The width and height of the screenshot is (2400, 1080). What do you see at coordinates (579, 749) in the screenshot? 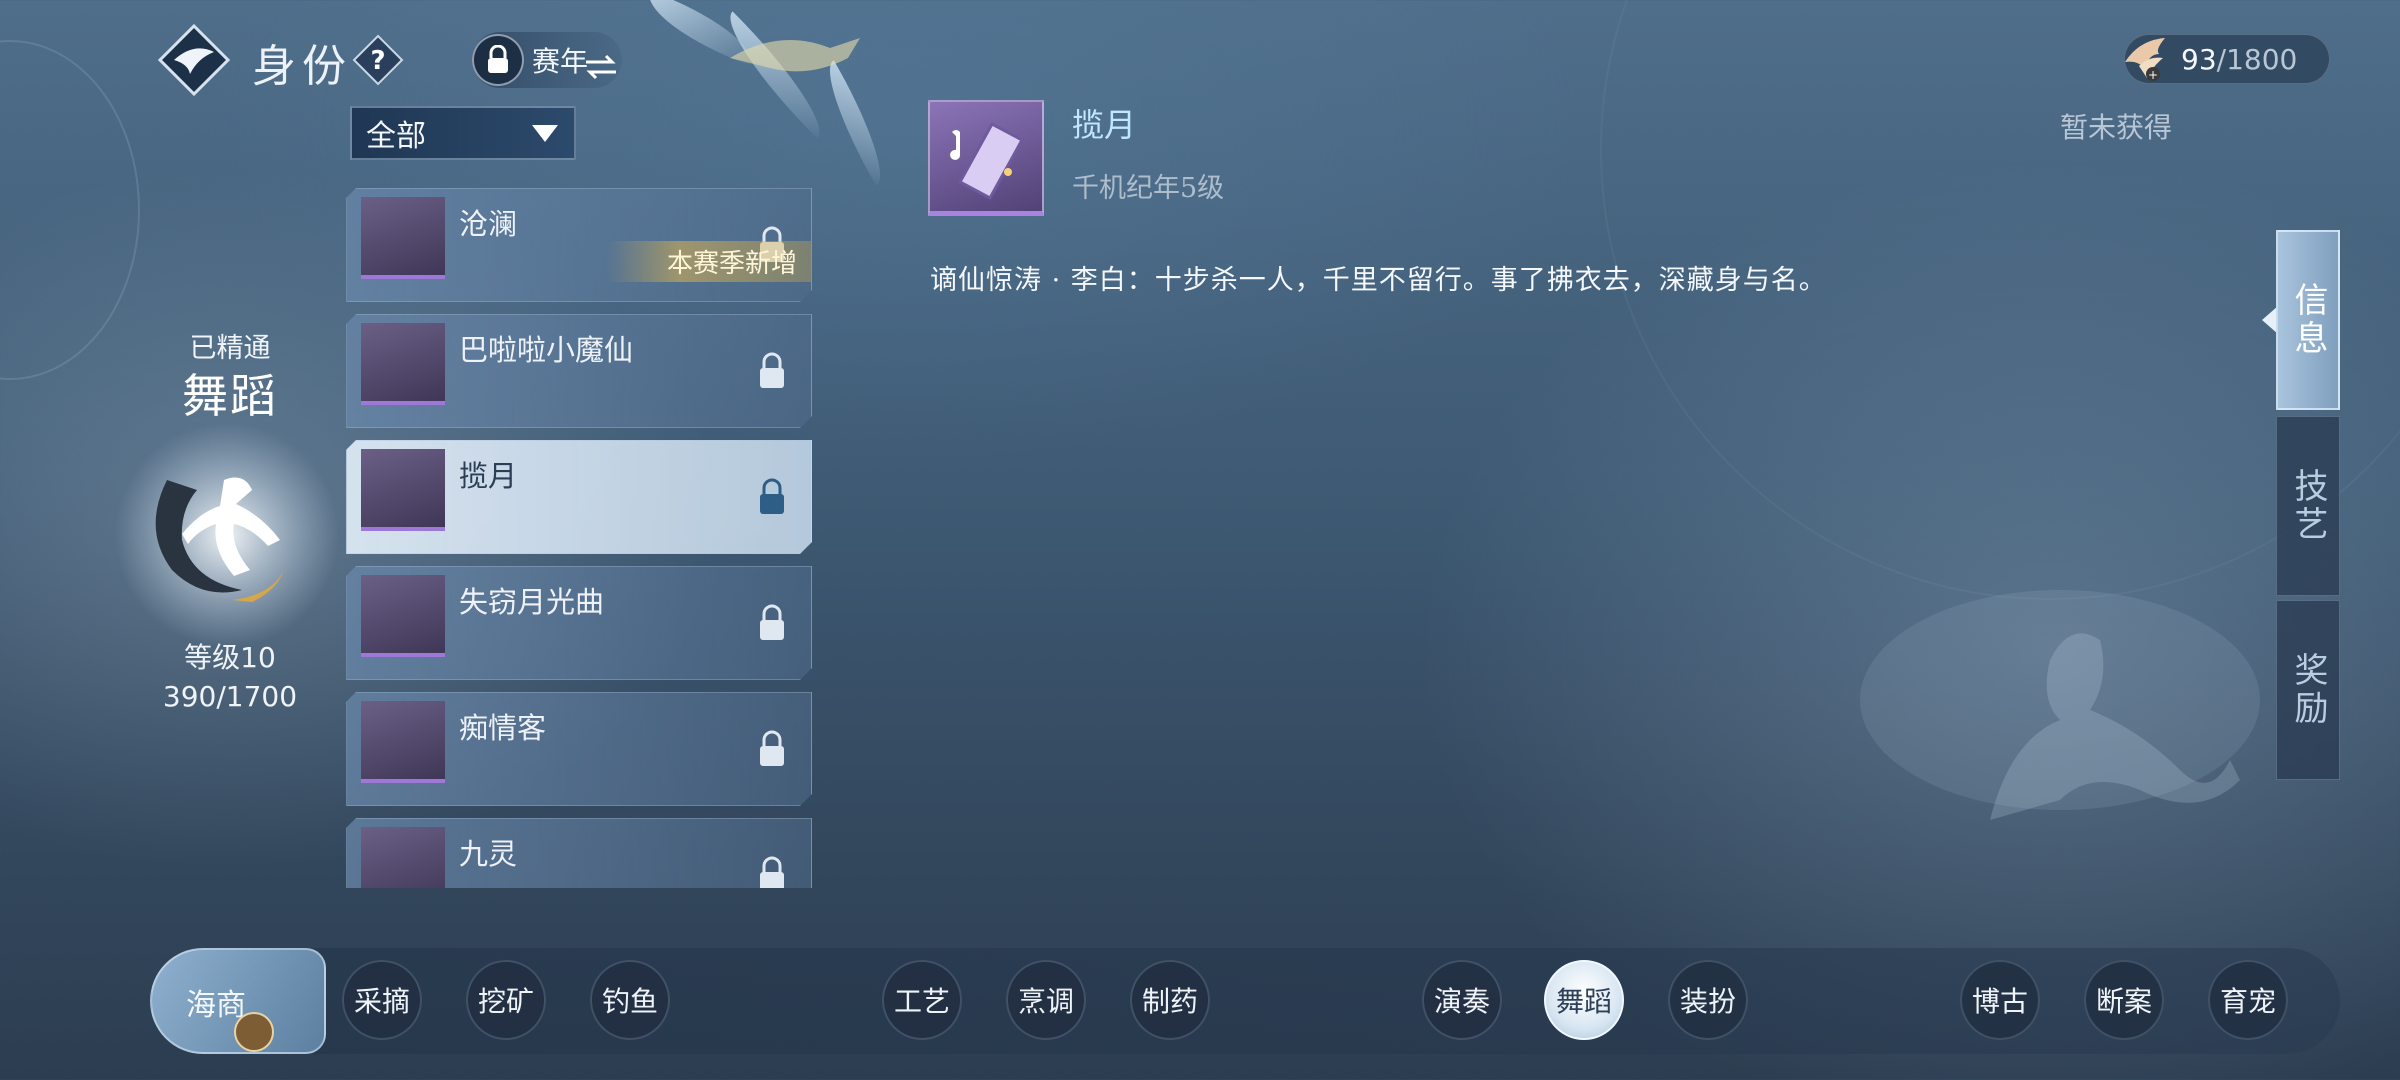
I see `list-item: 痴情客` at bounding box center [579, 749].